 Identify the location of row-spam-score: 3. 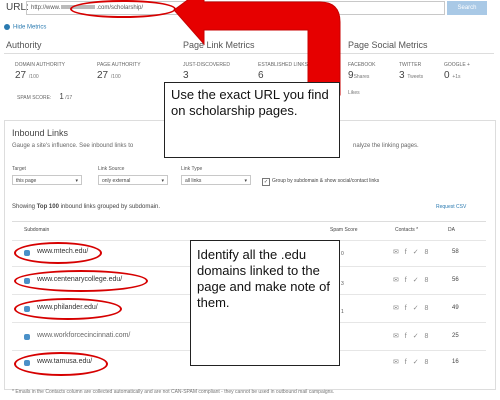
(342, 284).